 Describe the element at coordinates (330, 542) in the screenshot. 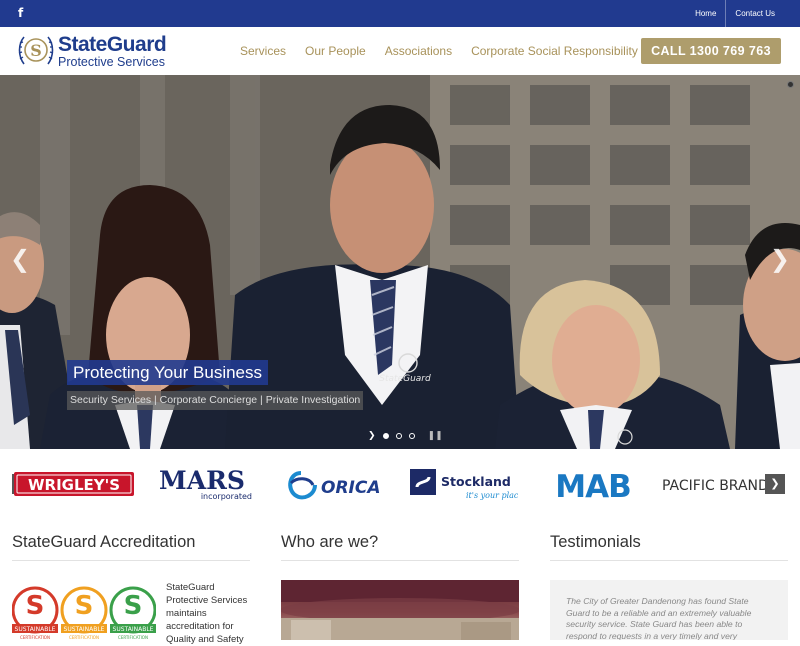

I see `who-title: Who are we?` at that location.